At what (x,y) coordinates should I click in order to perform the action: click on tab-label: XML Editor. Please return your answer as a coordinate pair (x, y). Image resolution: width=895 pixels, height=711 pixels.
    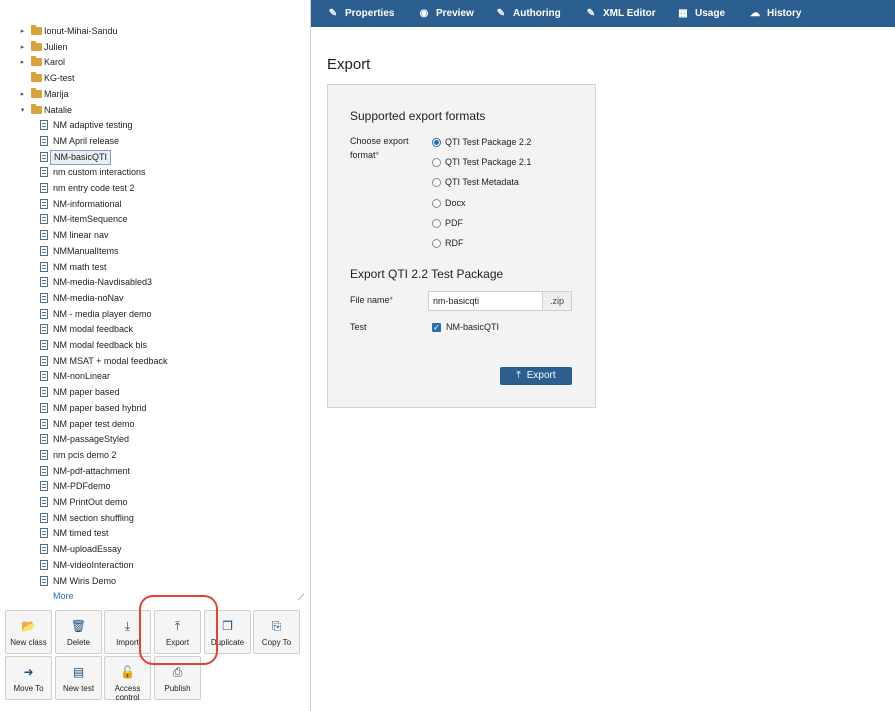
    Looking at the image, I should click on (629, 13).